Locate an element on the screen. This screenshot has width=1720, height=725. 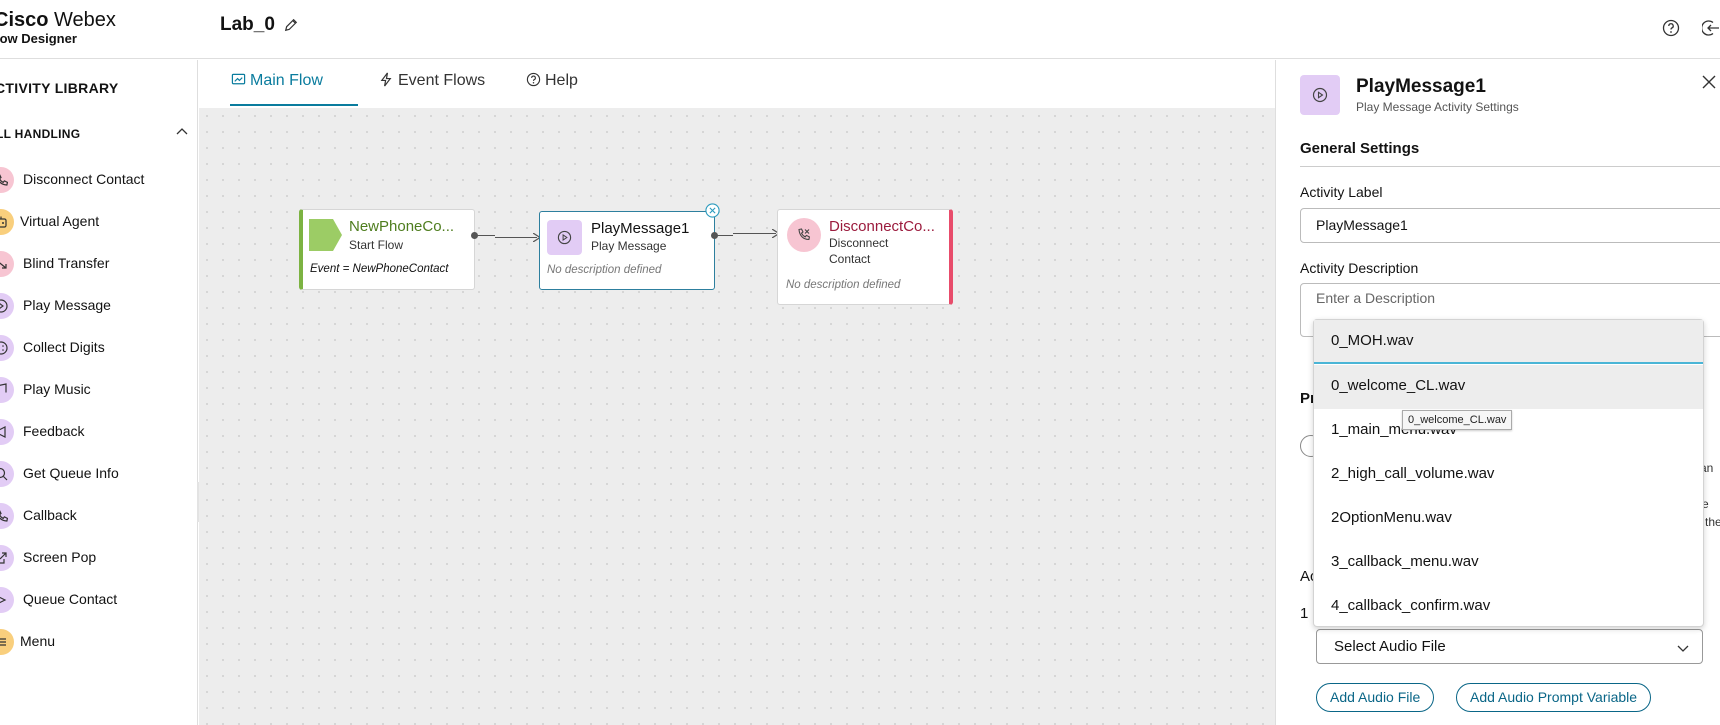
general-settings-heading: General Settings is located at coordinates (1360, 148).